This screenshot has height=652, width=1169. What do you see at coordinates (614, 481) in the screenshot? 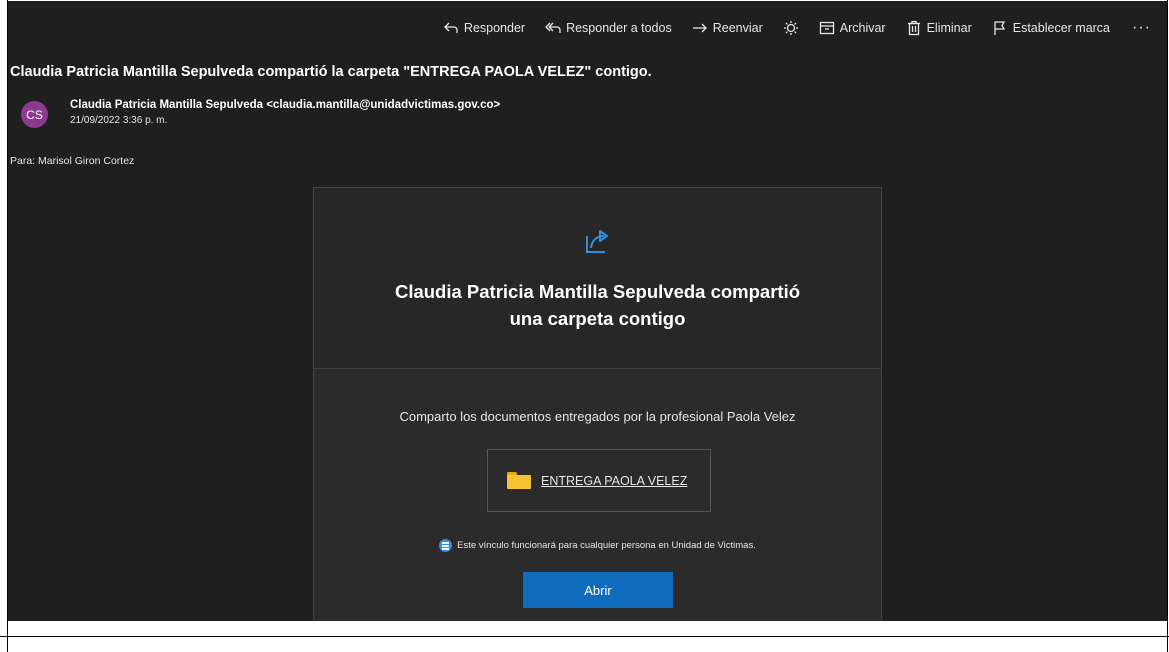
I see `folder-name: ENTREGA PAOLA VELEZ` at bounding box center [614, 481].